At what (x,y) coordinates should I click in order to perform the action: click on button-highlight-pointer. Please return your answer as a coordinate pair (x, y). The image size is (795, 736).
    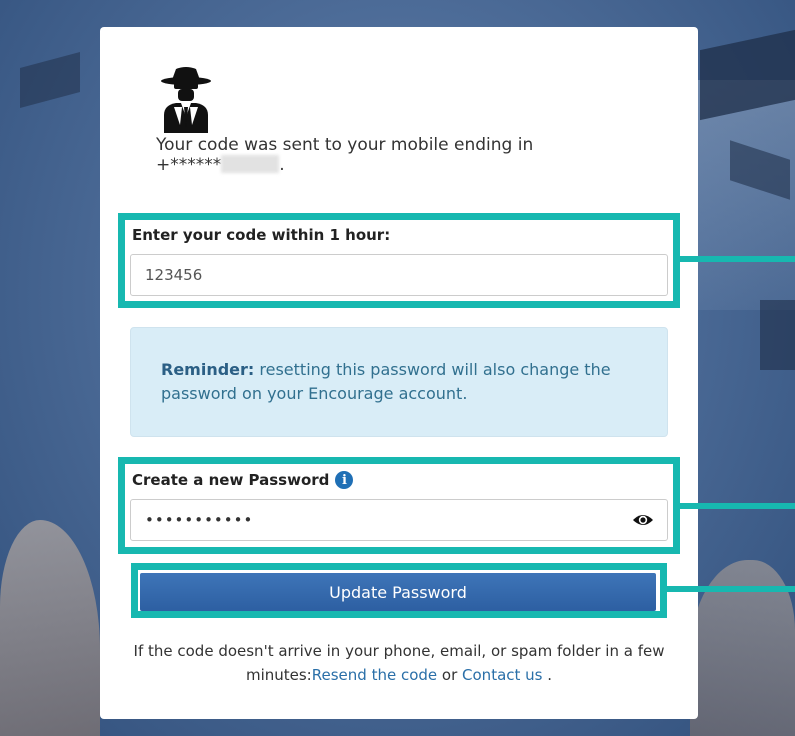
    Looking at the image, I should click on (731, 589).